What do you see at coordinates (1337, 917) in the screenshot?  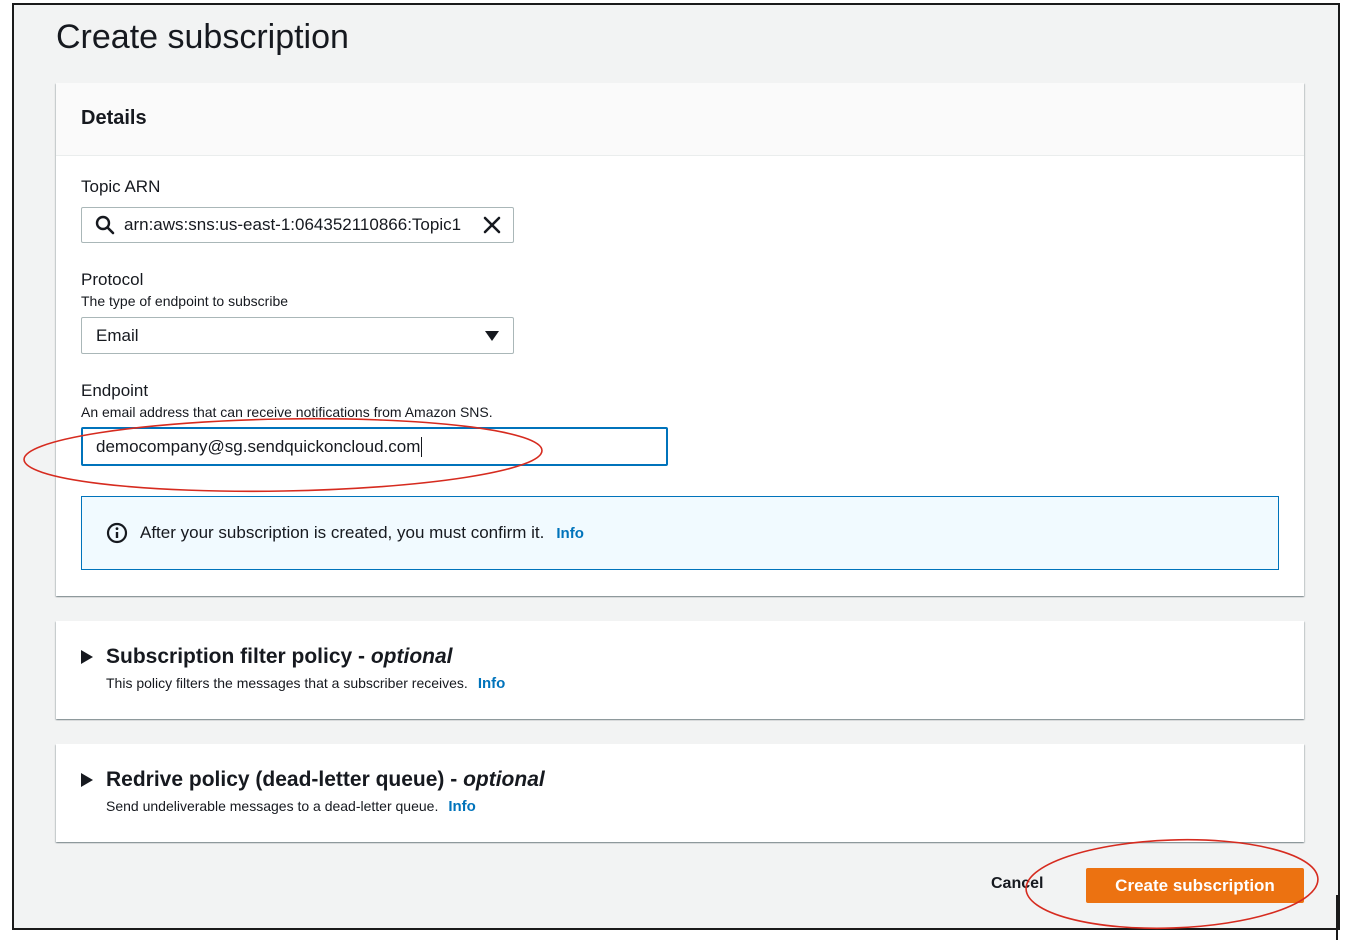 I see `frame-edge` at bounding box center [1337, 917].